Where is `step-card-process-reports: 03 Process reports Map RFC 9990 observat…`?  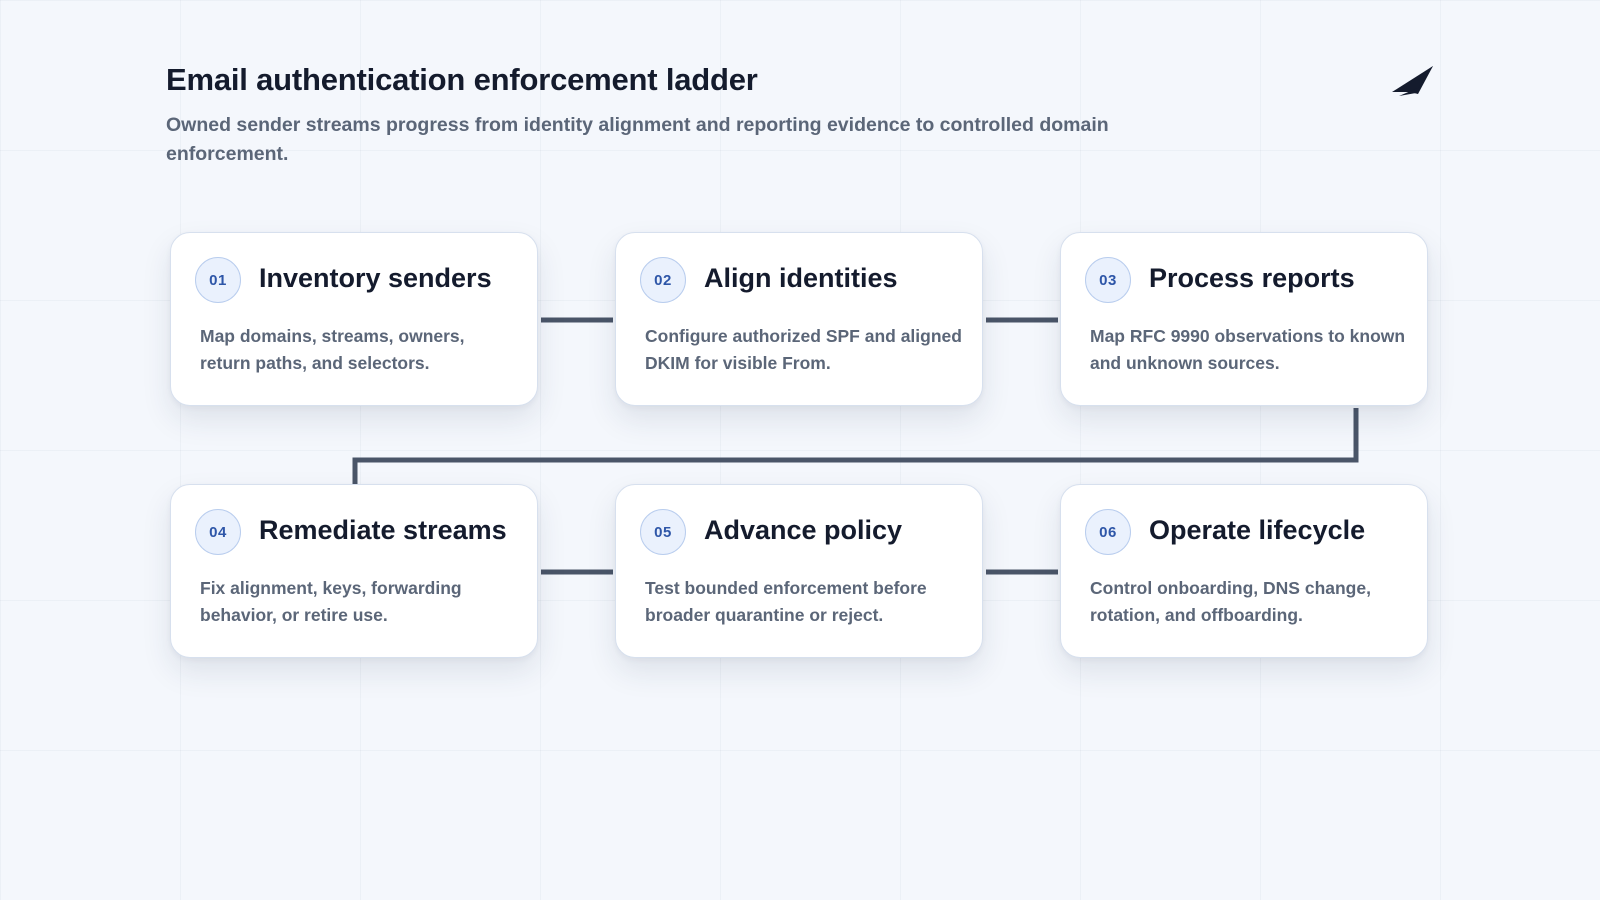
step-card-process-reports: 03 Process reports Map RFC 9990 observat… is located at coordinates (1244, 319).